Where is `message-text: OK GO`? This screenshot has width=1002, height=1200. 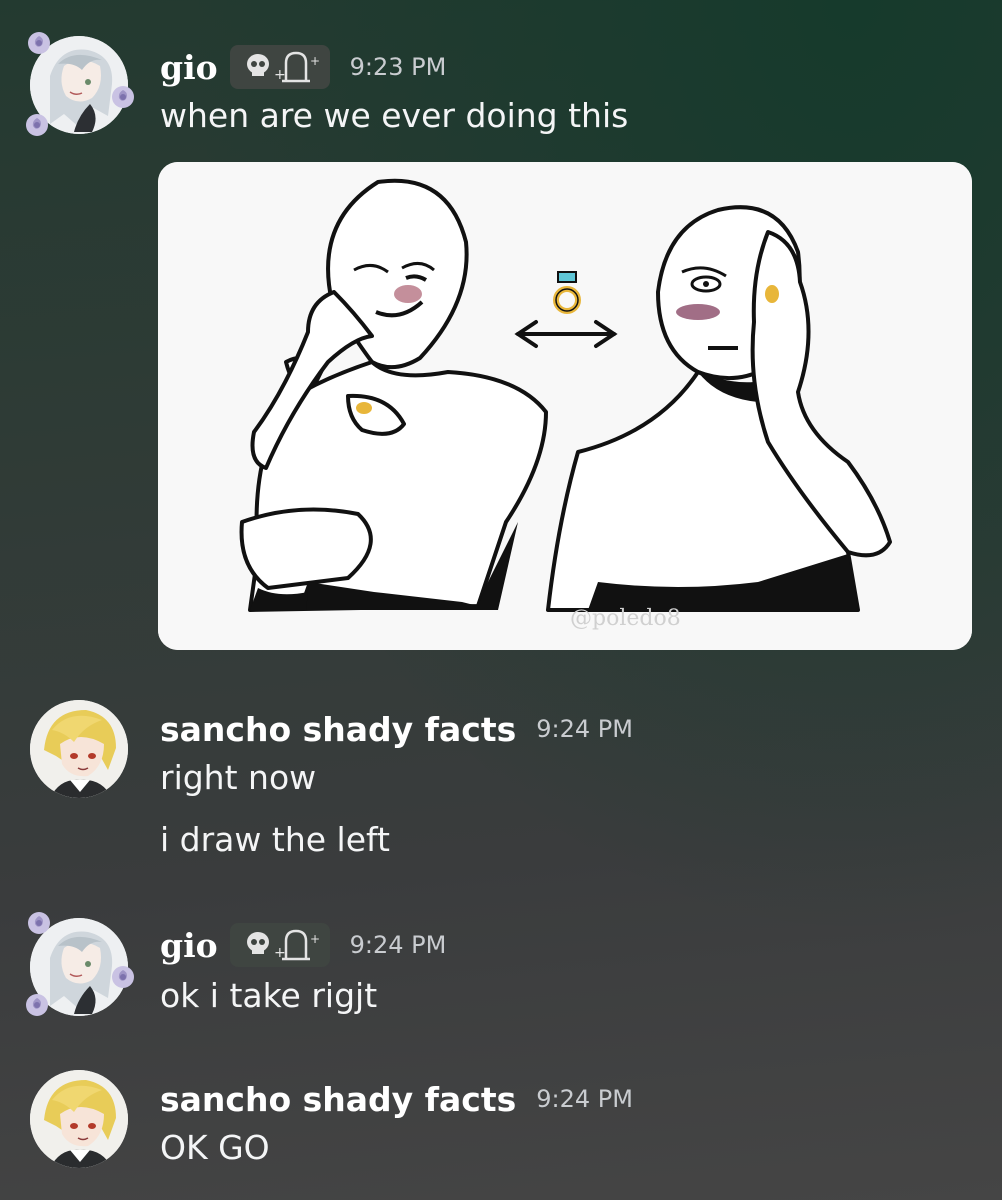
message-text: OK GO is located at coordinates (215, 1147).